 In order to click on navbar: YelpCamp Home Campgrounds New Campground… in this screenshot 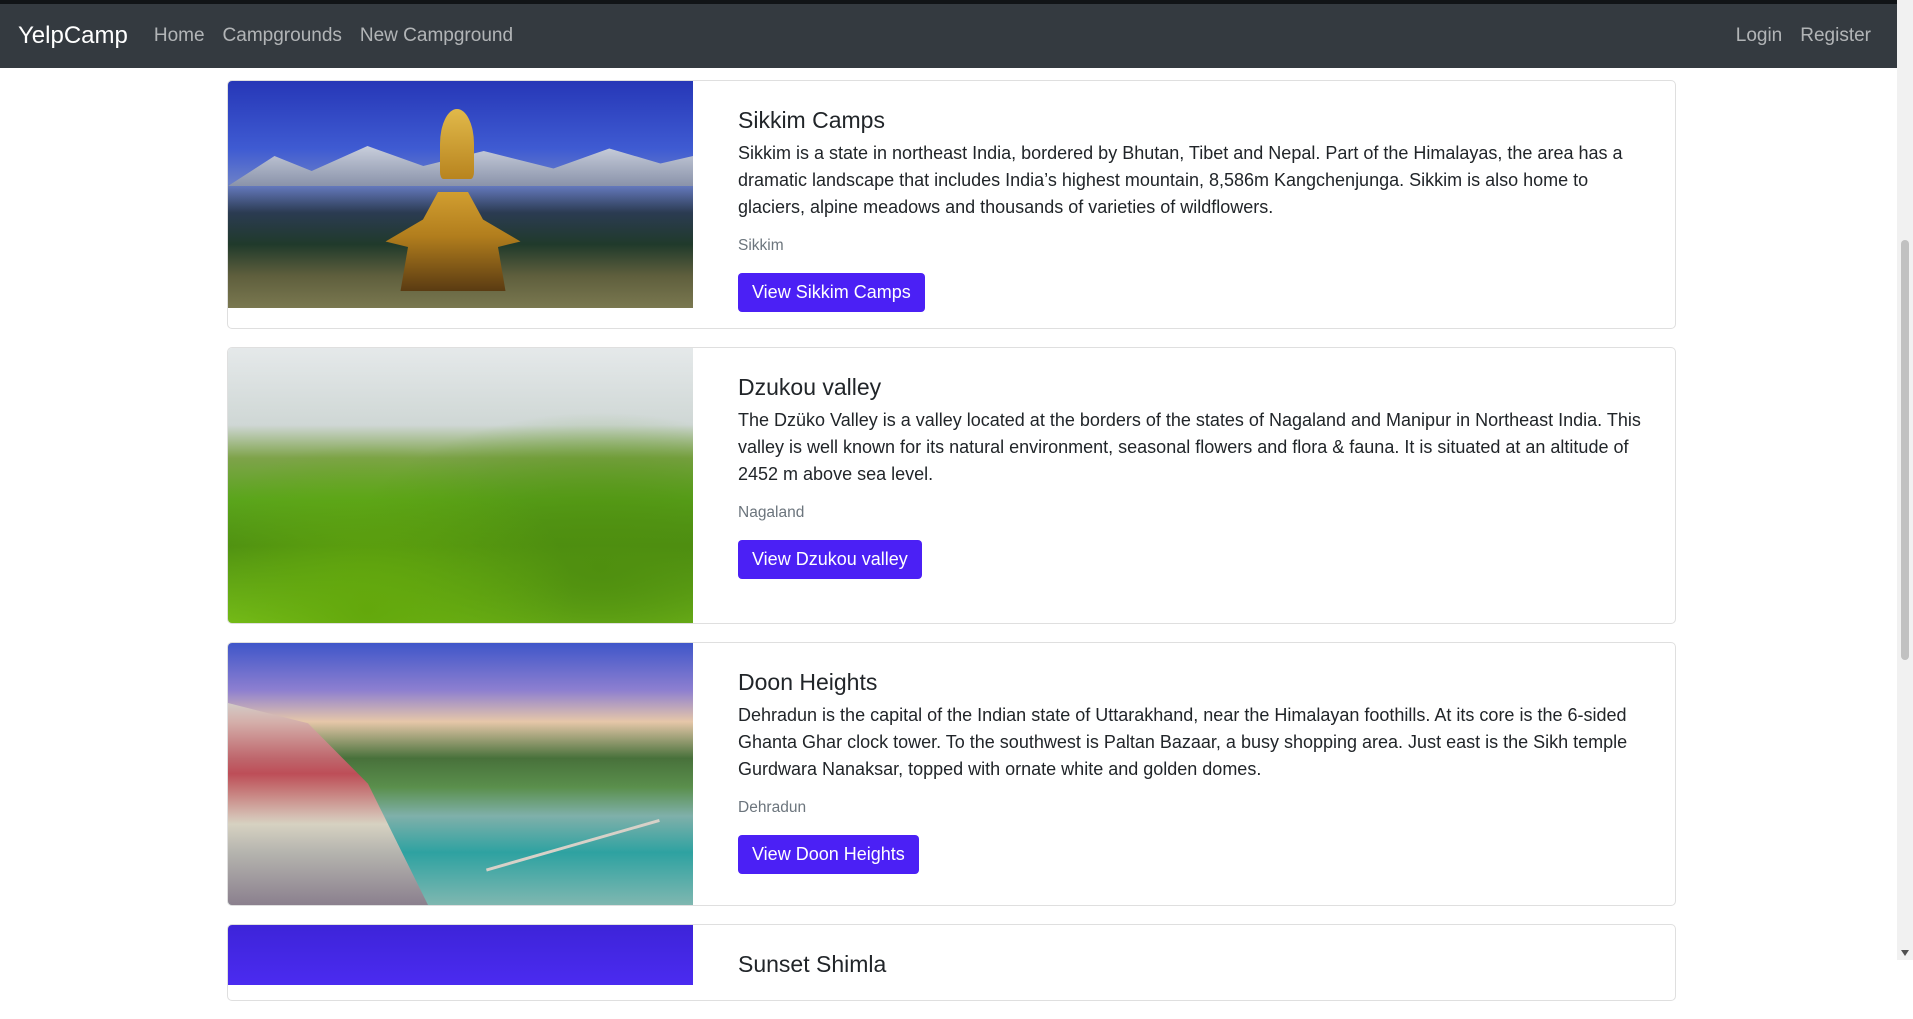, I will do `click(948, 36)`.